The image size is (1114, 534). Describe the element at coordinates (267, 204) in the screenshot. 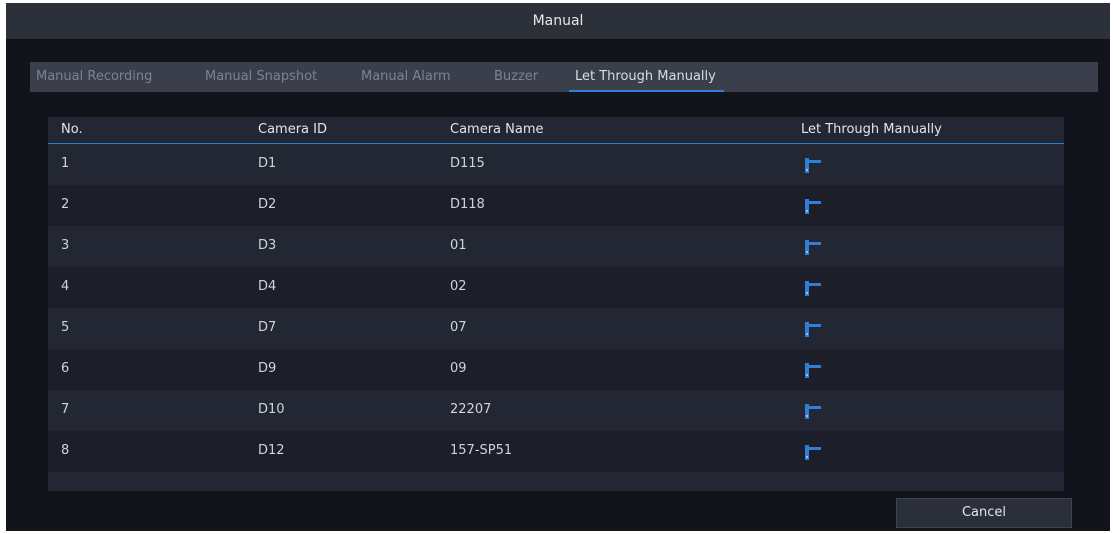

I see `cell-camera-id: D2` at that location.